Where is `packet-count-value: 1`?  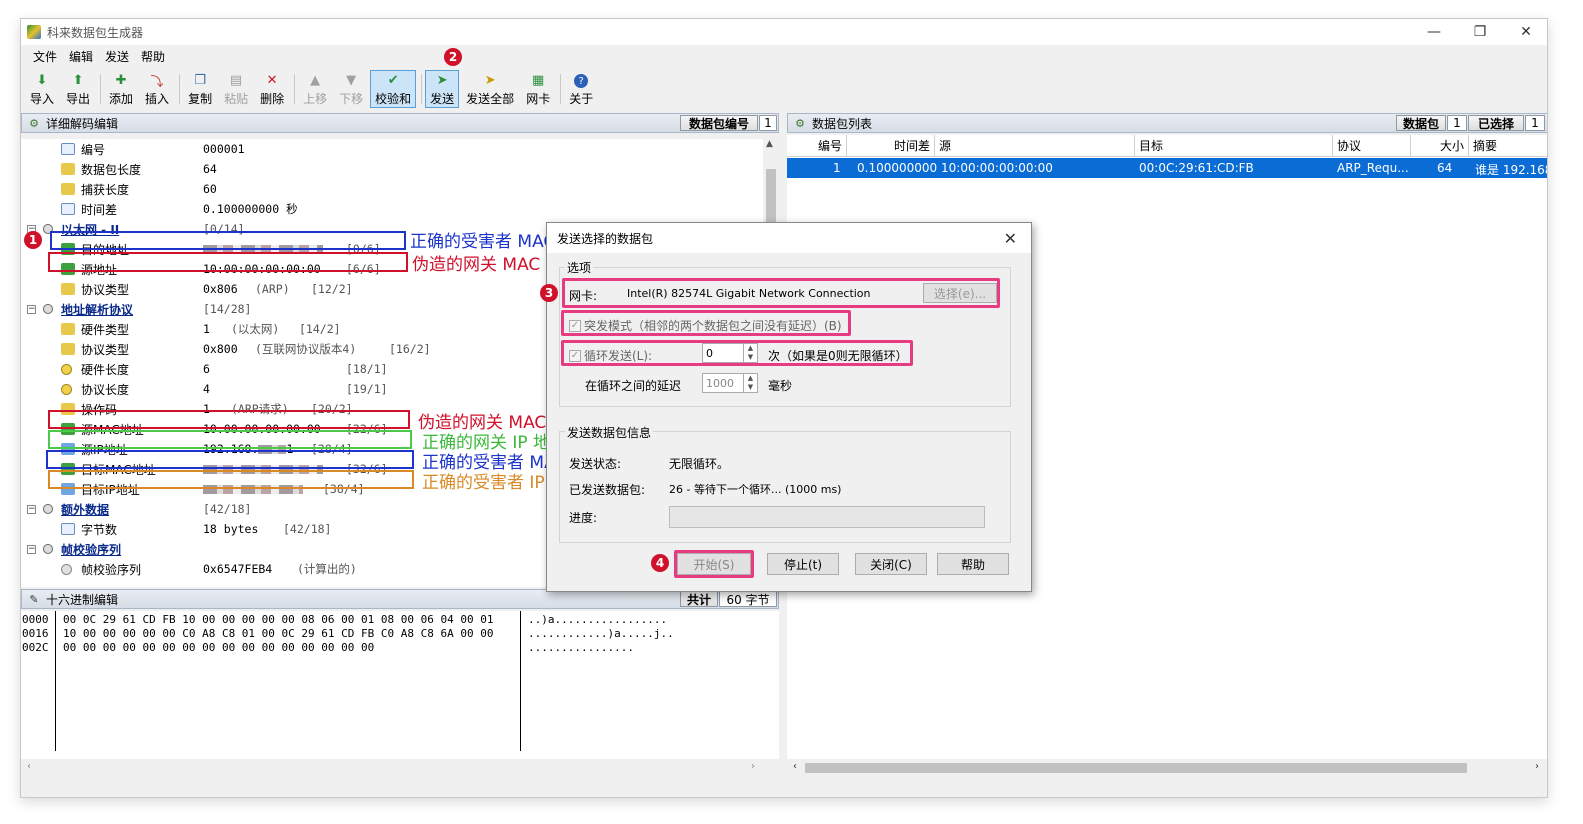
packet-count-value: 1 is located at coordinates (1457, 123).